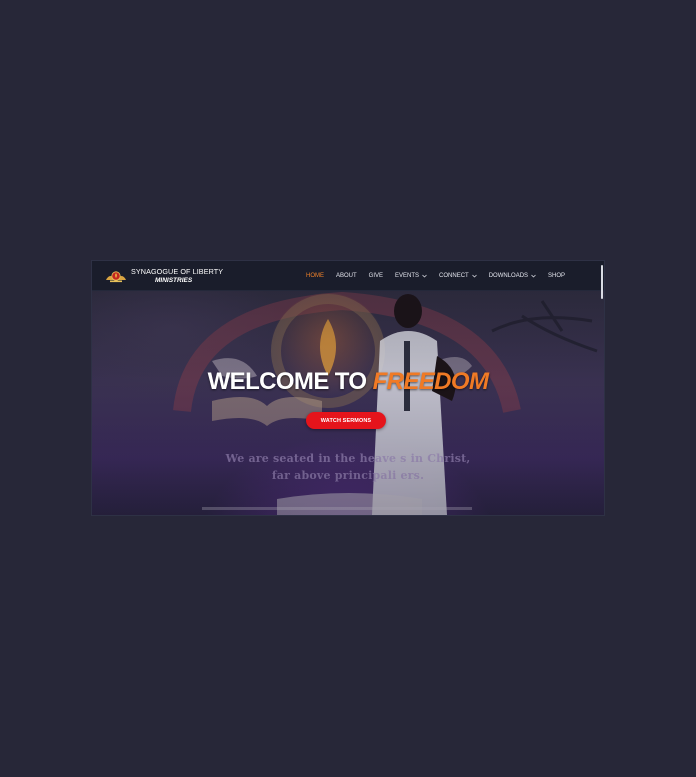  What do you see at coordinates (348, 475) in the screenshot?
I see `hero-verse-line-2: far above principali ers.` at bounding box center [348, 475].